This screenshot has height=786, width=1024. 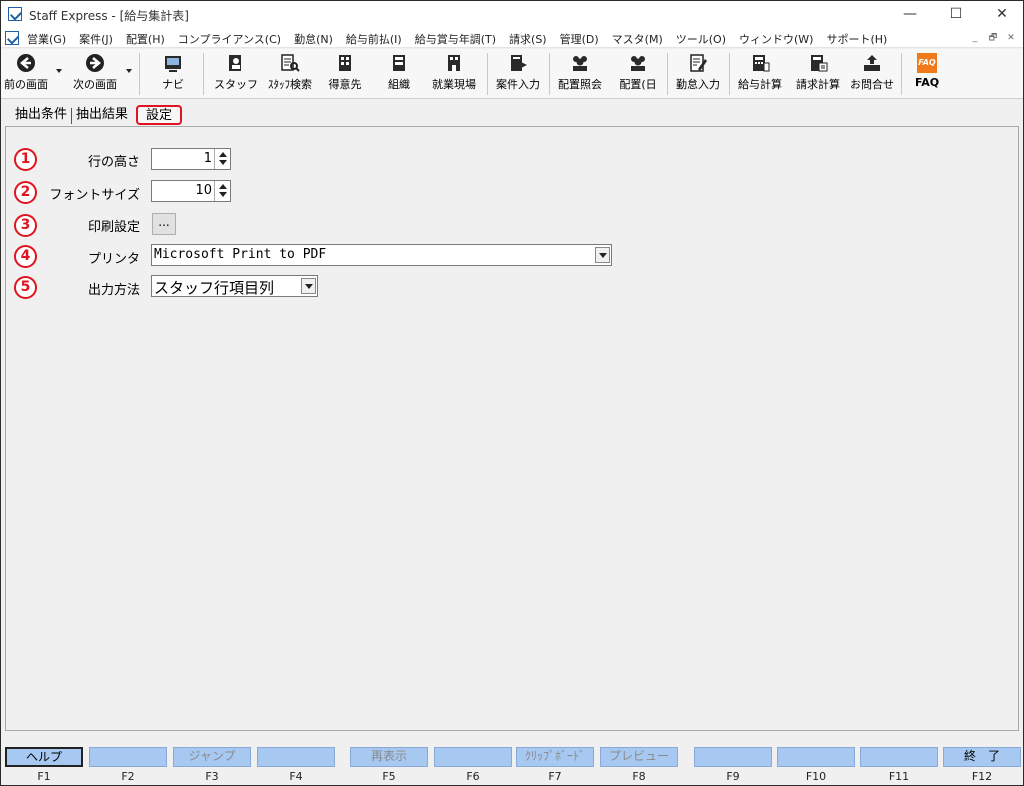 I want to click on font-size-label: フォントサイズ, so click(x=94, y=195).